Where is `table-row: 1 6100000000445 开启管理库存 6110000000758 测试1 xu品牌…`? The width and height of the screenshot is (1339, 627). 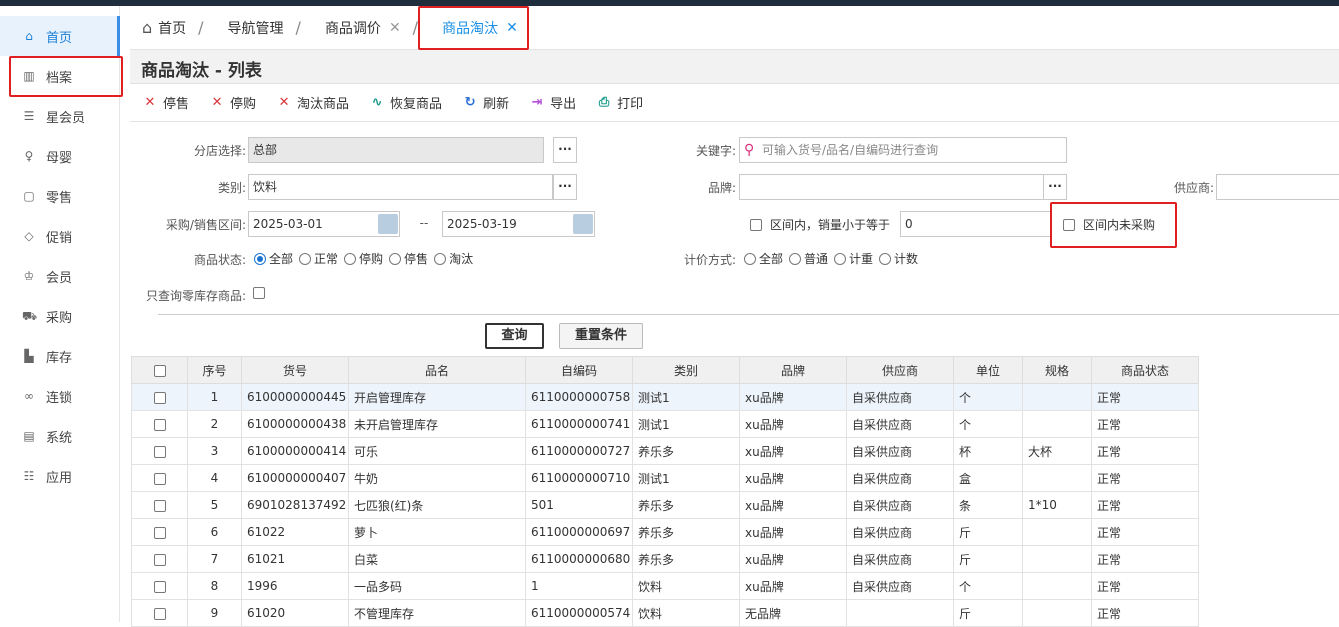 table-row: 1 6100000000445 开启管理库存 6110000000758 测试1 xu品牌… is located at coordinates (665, 397).